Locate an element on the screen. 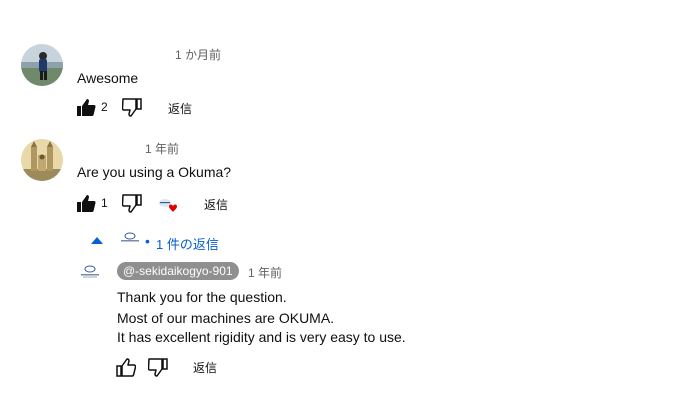 This screenshot has height=410, width=679. comment-timestamp: 1 年前 is located at coordinates (162, 148).